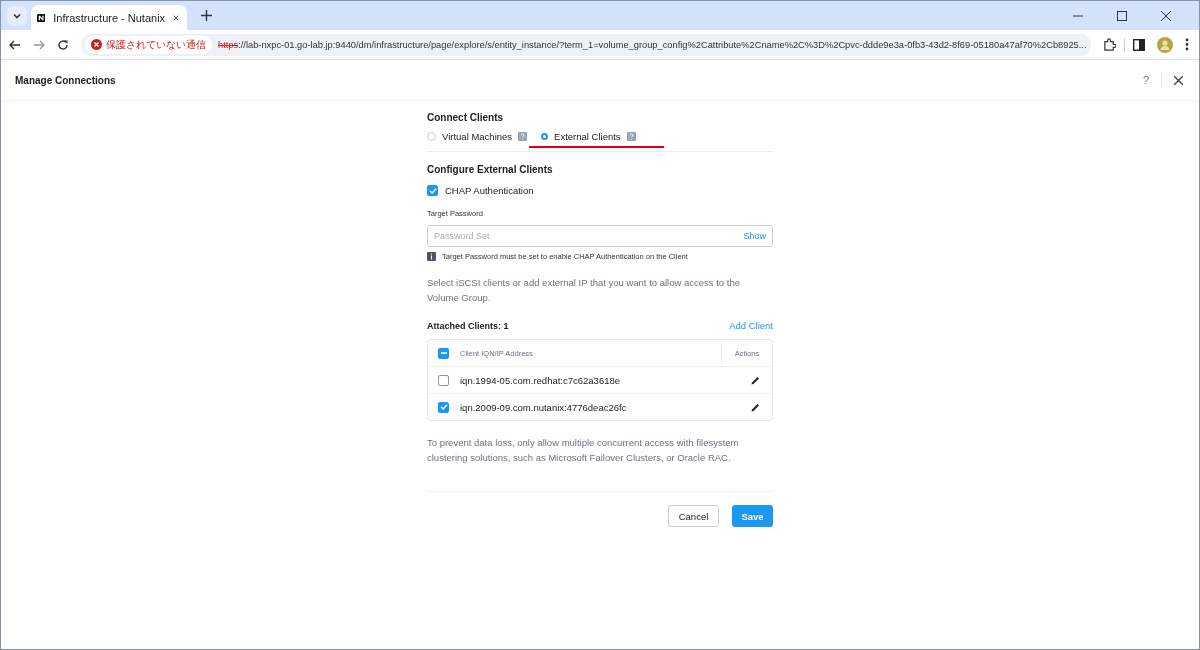  I want to click on checkbox, so click(432, 190).